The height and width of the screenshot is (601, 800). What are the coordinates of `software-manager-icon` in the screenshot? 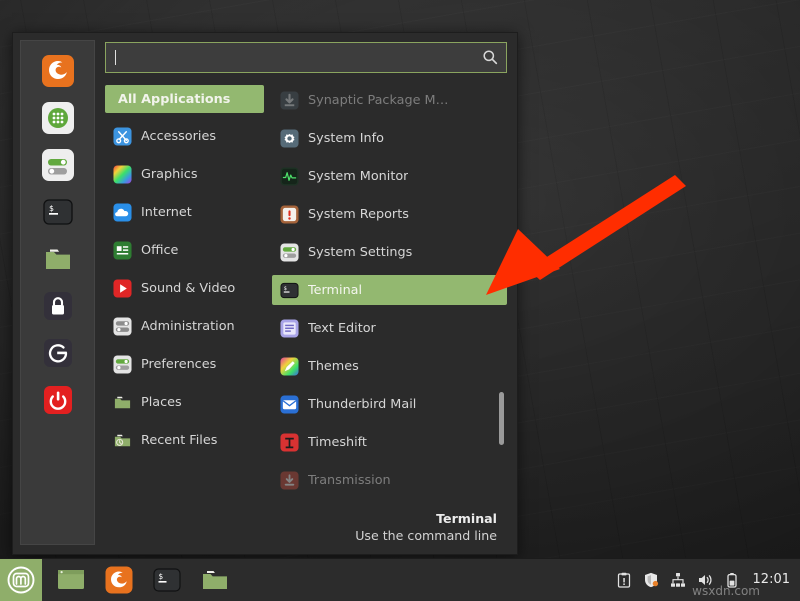 It's located at (58, 118).